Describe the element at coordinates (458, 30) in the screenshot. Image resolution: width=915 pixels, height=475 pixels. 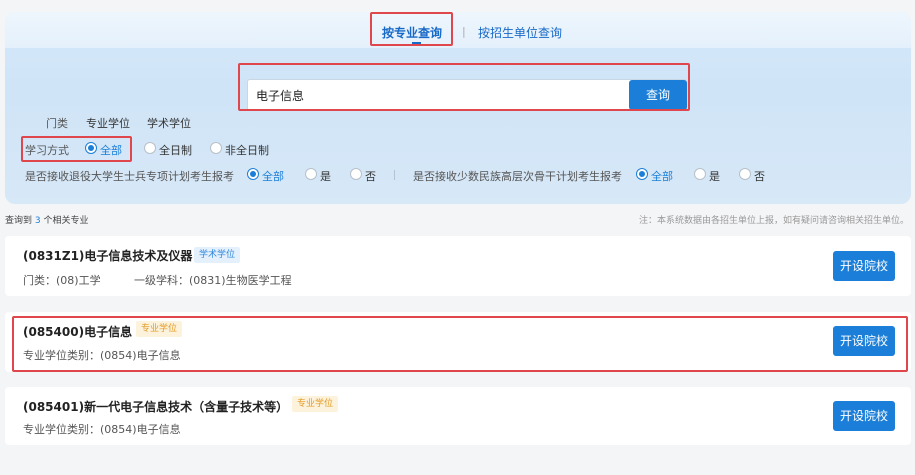
I see `tabs-bar: 按专业查询 | 按招生单位查询` at that location.